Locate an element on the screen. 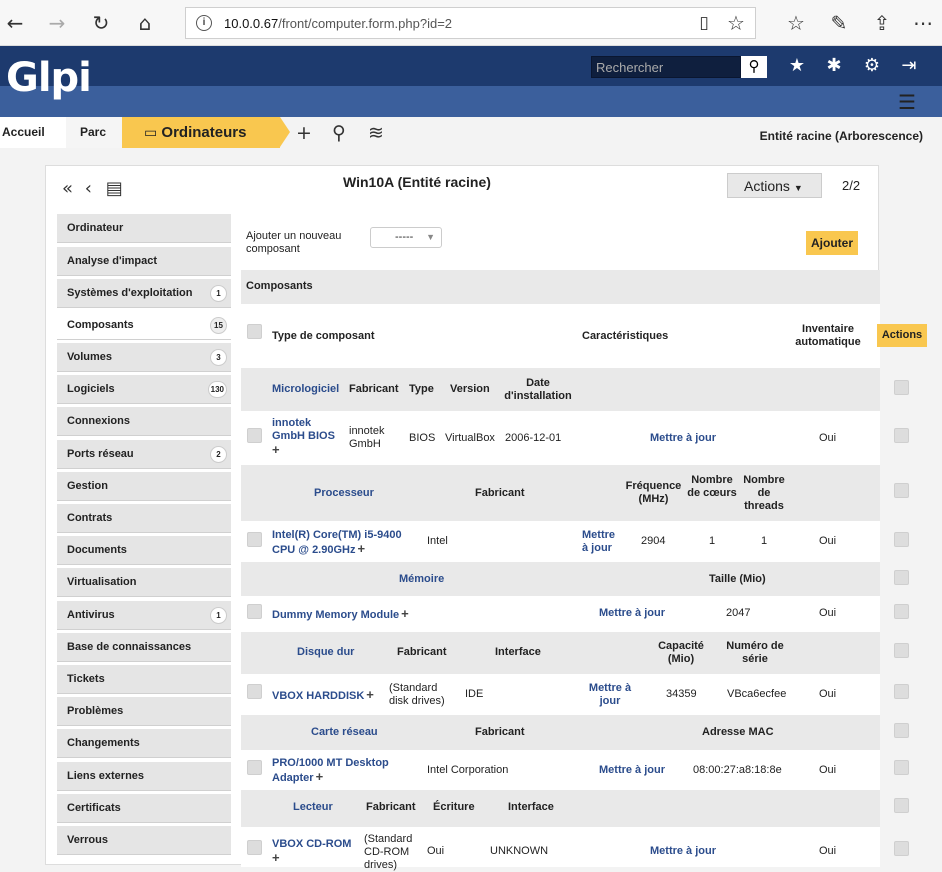 Image resolution: width=942 pixels, height=872 pixels. gear-icon: ⚙ is located at coordinates (872, 65).